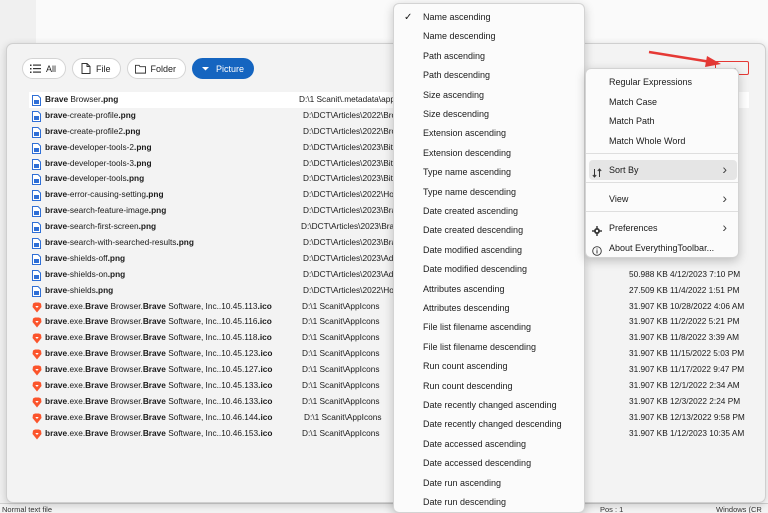 The image size is (768, 513). What do you see at coordinates (489, 230) in the screenshot?
I see `sort-option: Date created descending` at bounding box center [489, 230].